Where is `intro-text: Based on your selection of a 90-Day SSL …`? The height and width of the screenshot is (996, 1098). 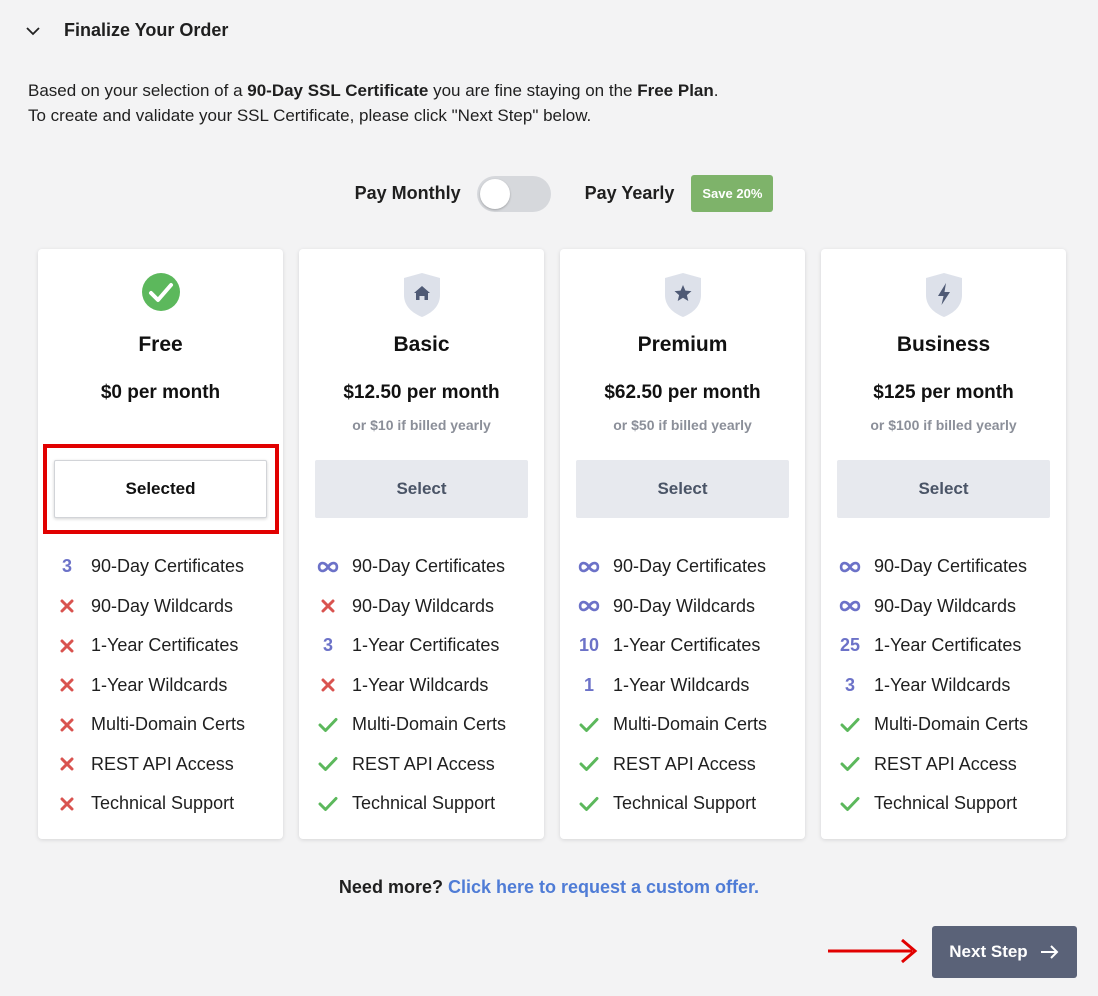
intro-text: Based on your selection of a 90-Day SSL … is located at coordinates (373, 103).